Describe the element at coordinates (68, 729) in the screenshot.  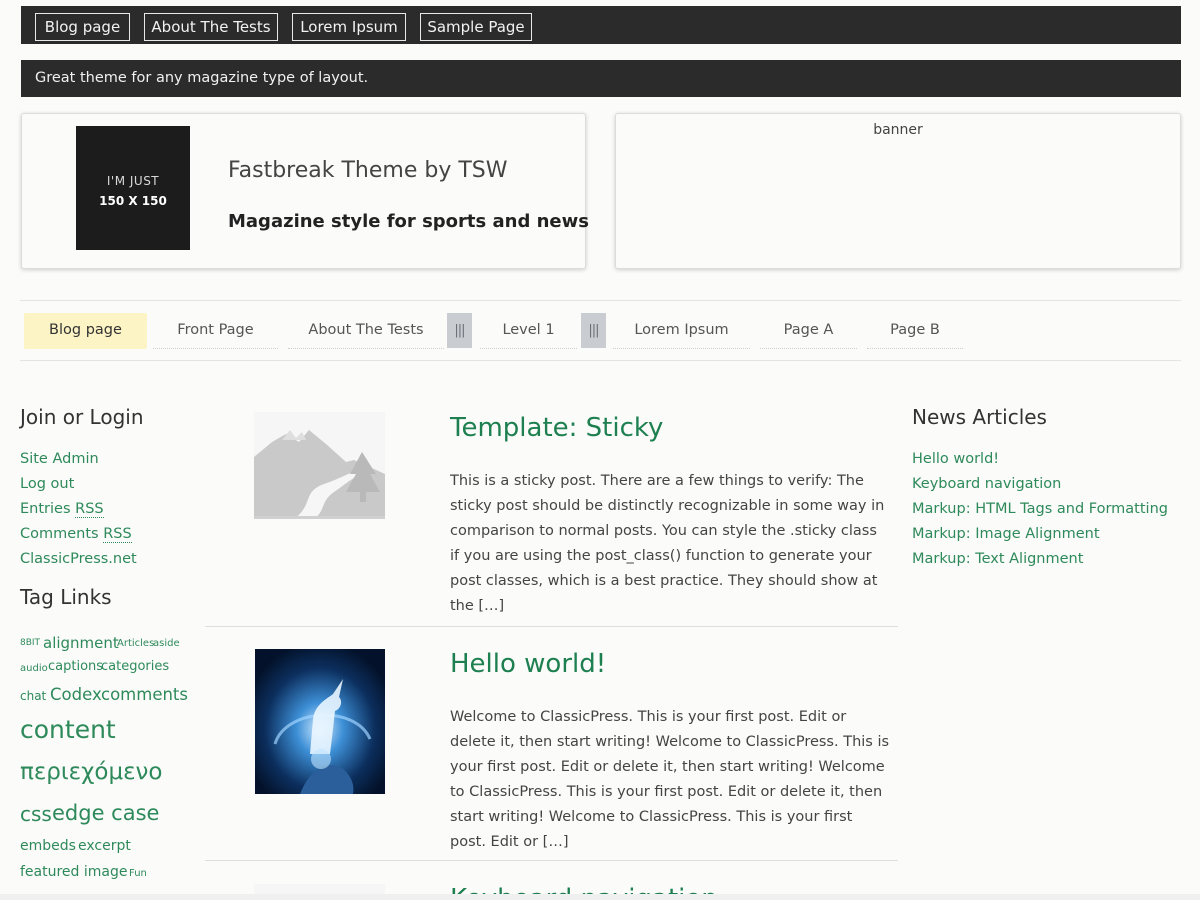
I see `tag-link: content` at that location.